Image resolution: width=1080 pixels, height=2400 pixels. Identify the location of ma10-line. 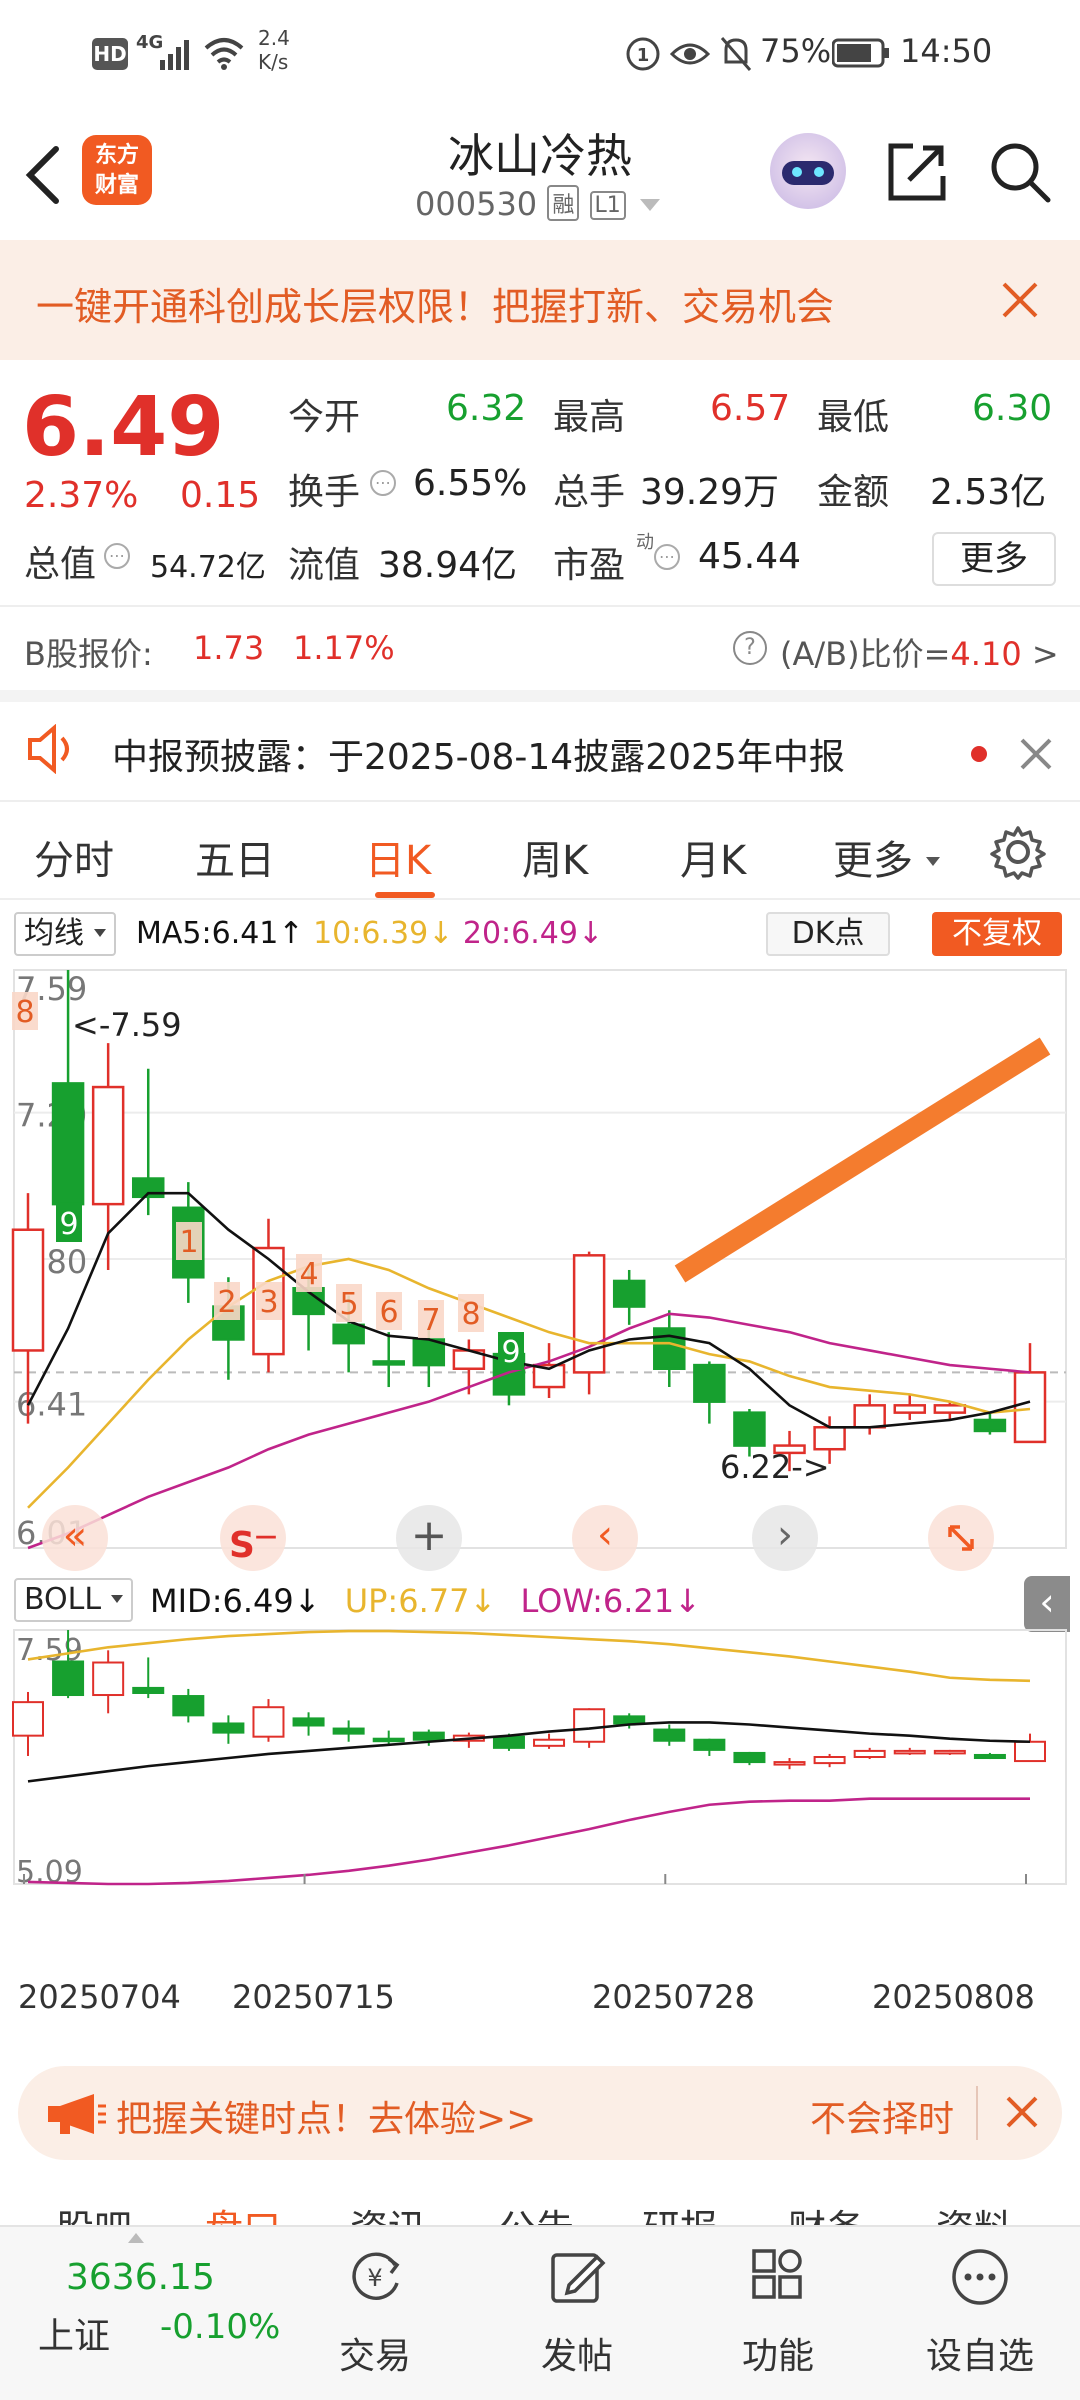
(529, 1383).